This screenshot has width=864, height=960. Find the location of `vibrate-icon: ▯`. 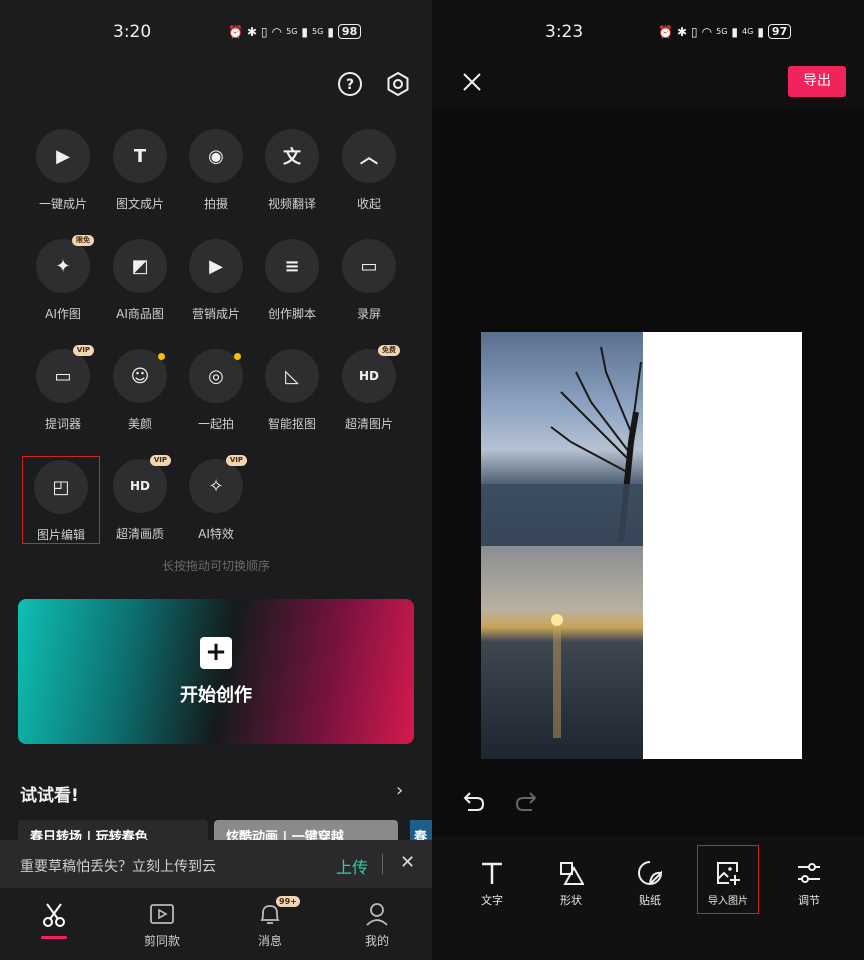

vibrate-icon: ▯ is located at coordinates (694, 31).